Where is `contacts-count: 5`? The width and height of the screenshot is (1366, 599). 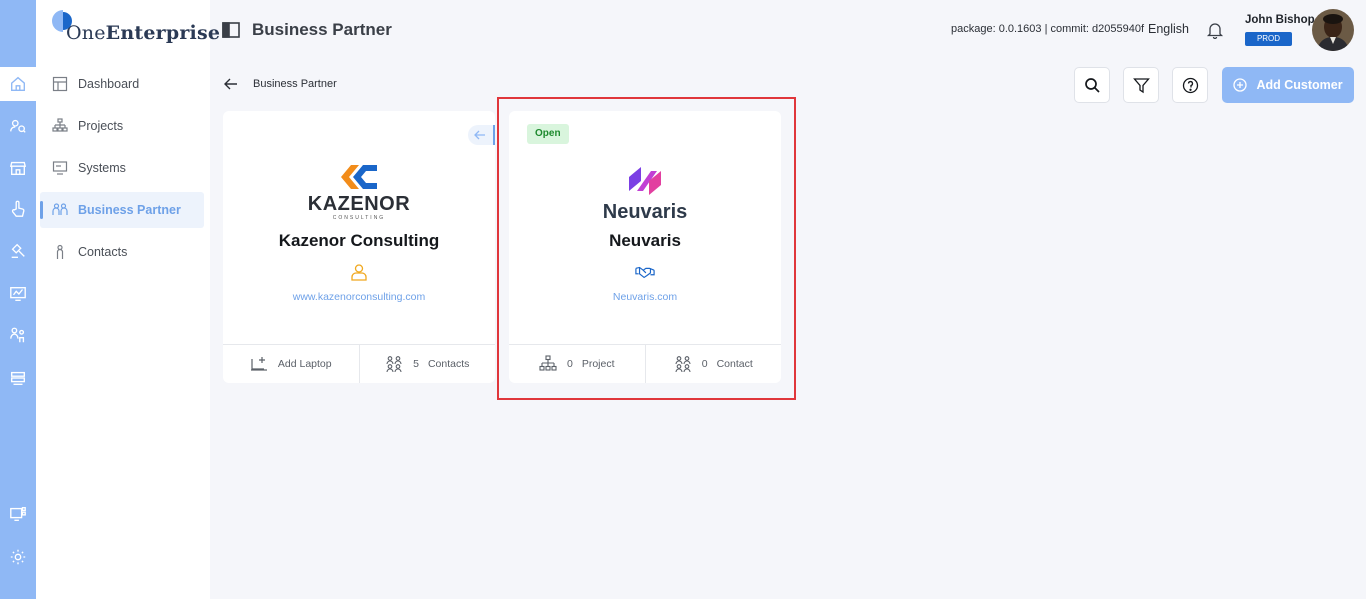
contacts-count: 5 is located at coordinates (416, 364).